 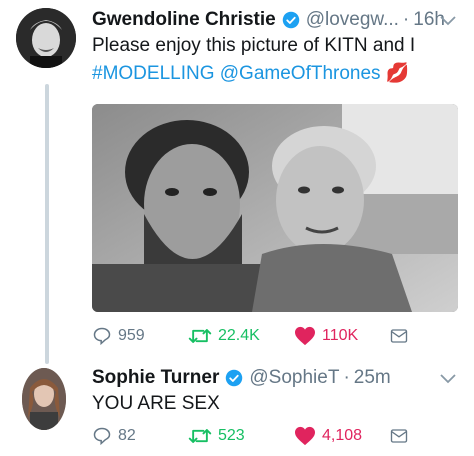 What do you see at coordinates (294, 378) in the screenshot?
I see `author-handle: @SophieT` at bounding box center [294, 378].